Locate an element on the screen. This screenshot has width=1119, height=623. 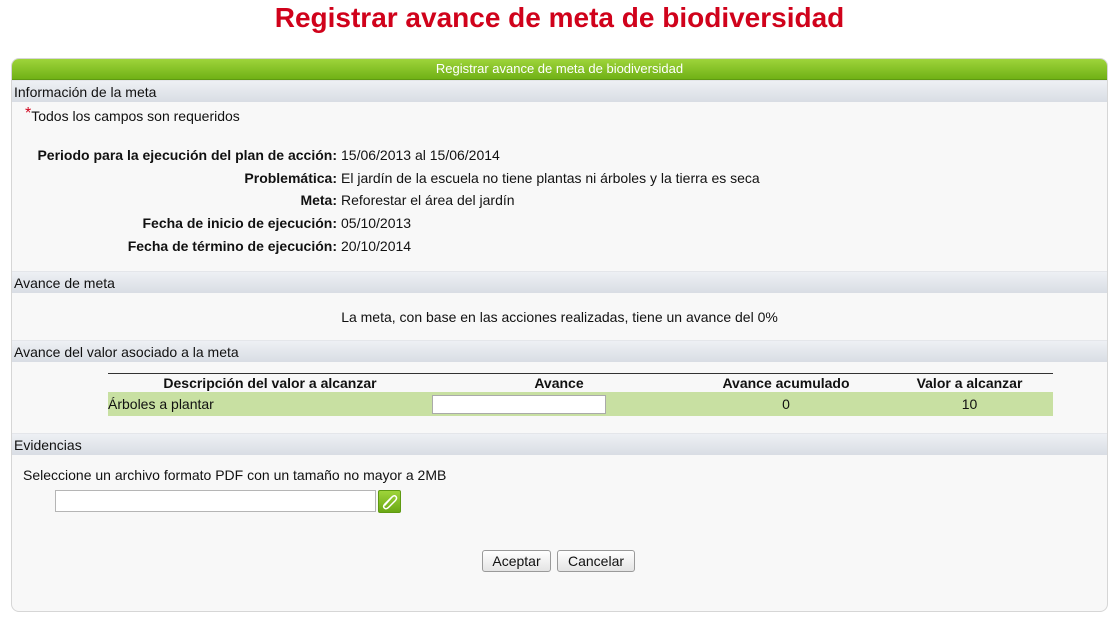
info-label-goal: Meta: is located at coordinates (318, 200).